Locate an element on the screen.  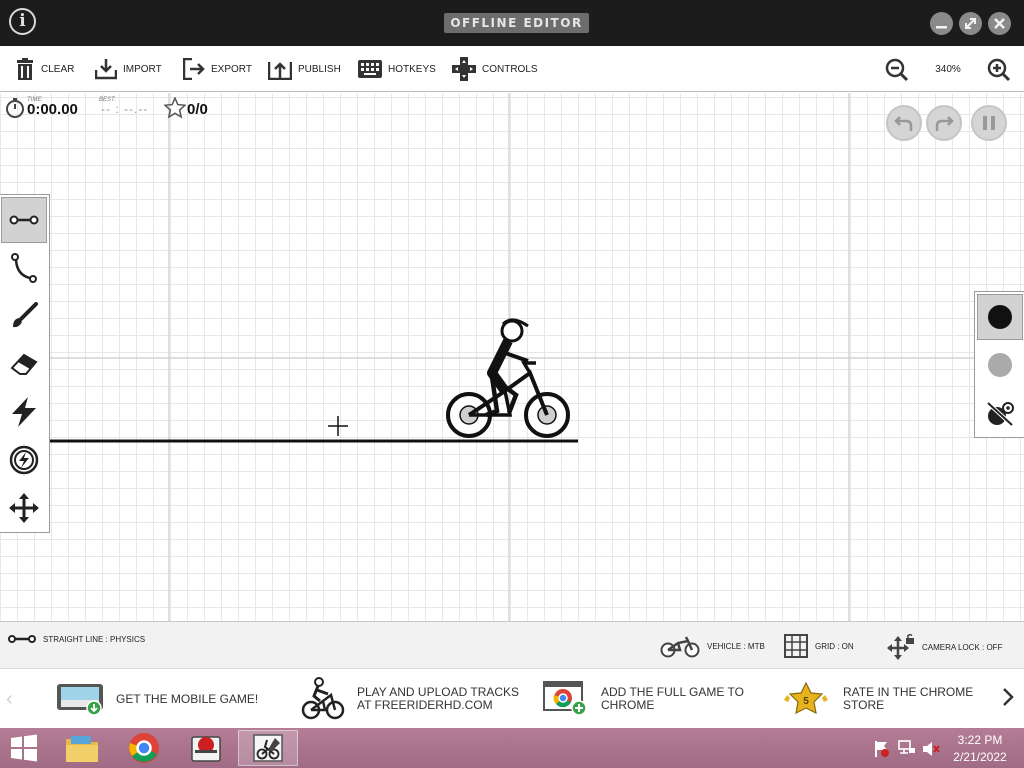
time-value: 0:00.00 is located at coordinates (52, 109).